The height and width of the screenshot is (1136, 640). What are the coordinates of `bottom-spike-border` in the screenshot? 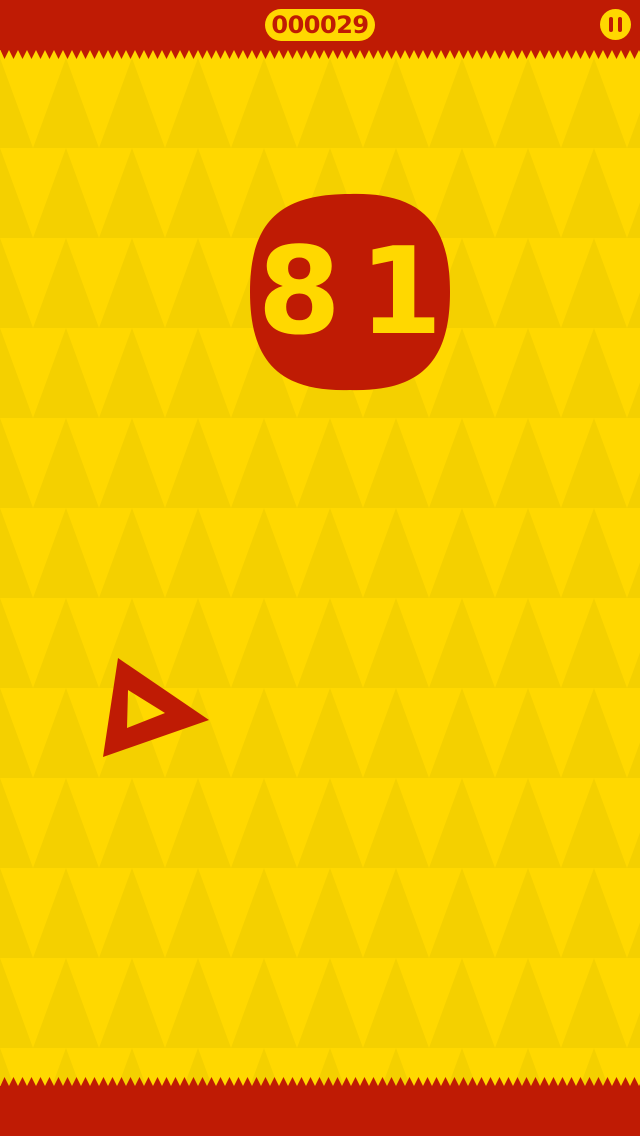 It's located at (320, 1082).